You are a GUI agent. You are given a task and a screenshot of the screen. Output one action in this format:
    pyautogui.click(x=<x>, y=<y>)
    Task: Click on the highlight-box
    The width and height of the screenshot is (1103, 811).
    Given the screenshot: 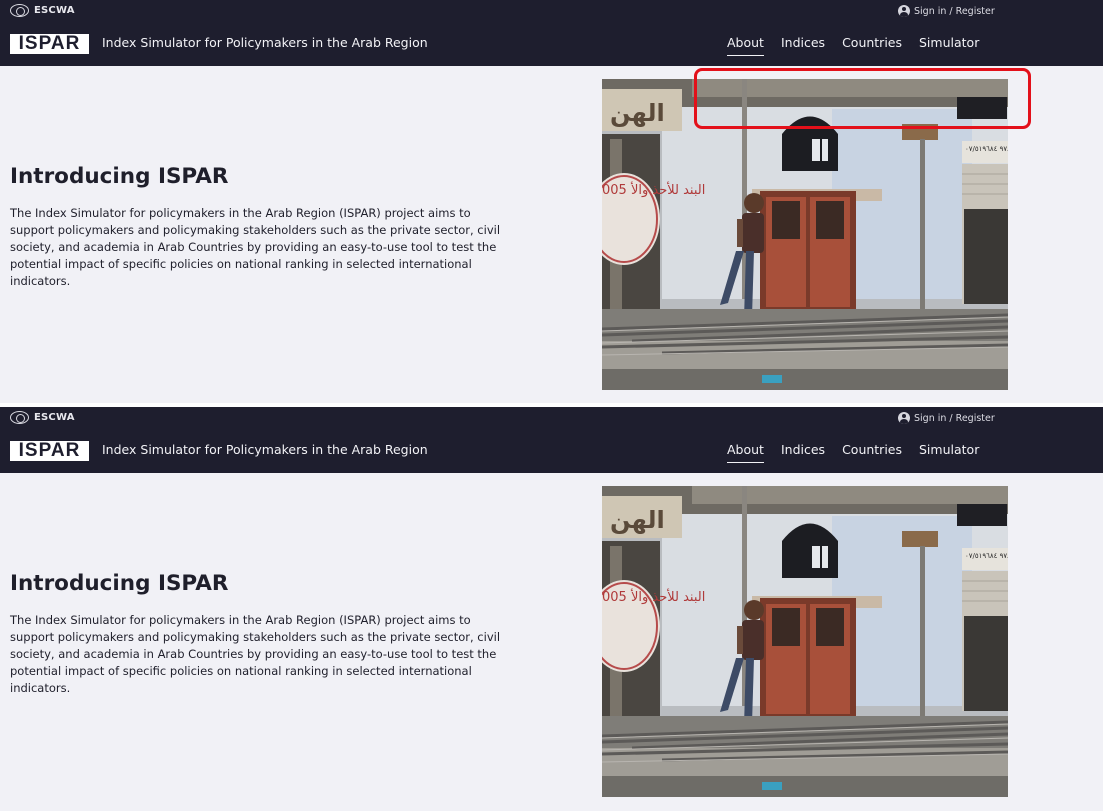 What is the action you would take?
    pyautogui.click(x=862, y=98)
    